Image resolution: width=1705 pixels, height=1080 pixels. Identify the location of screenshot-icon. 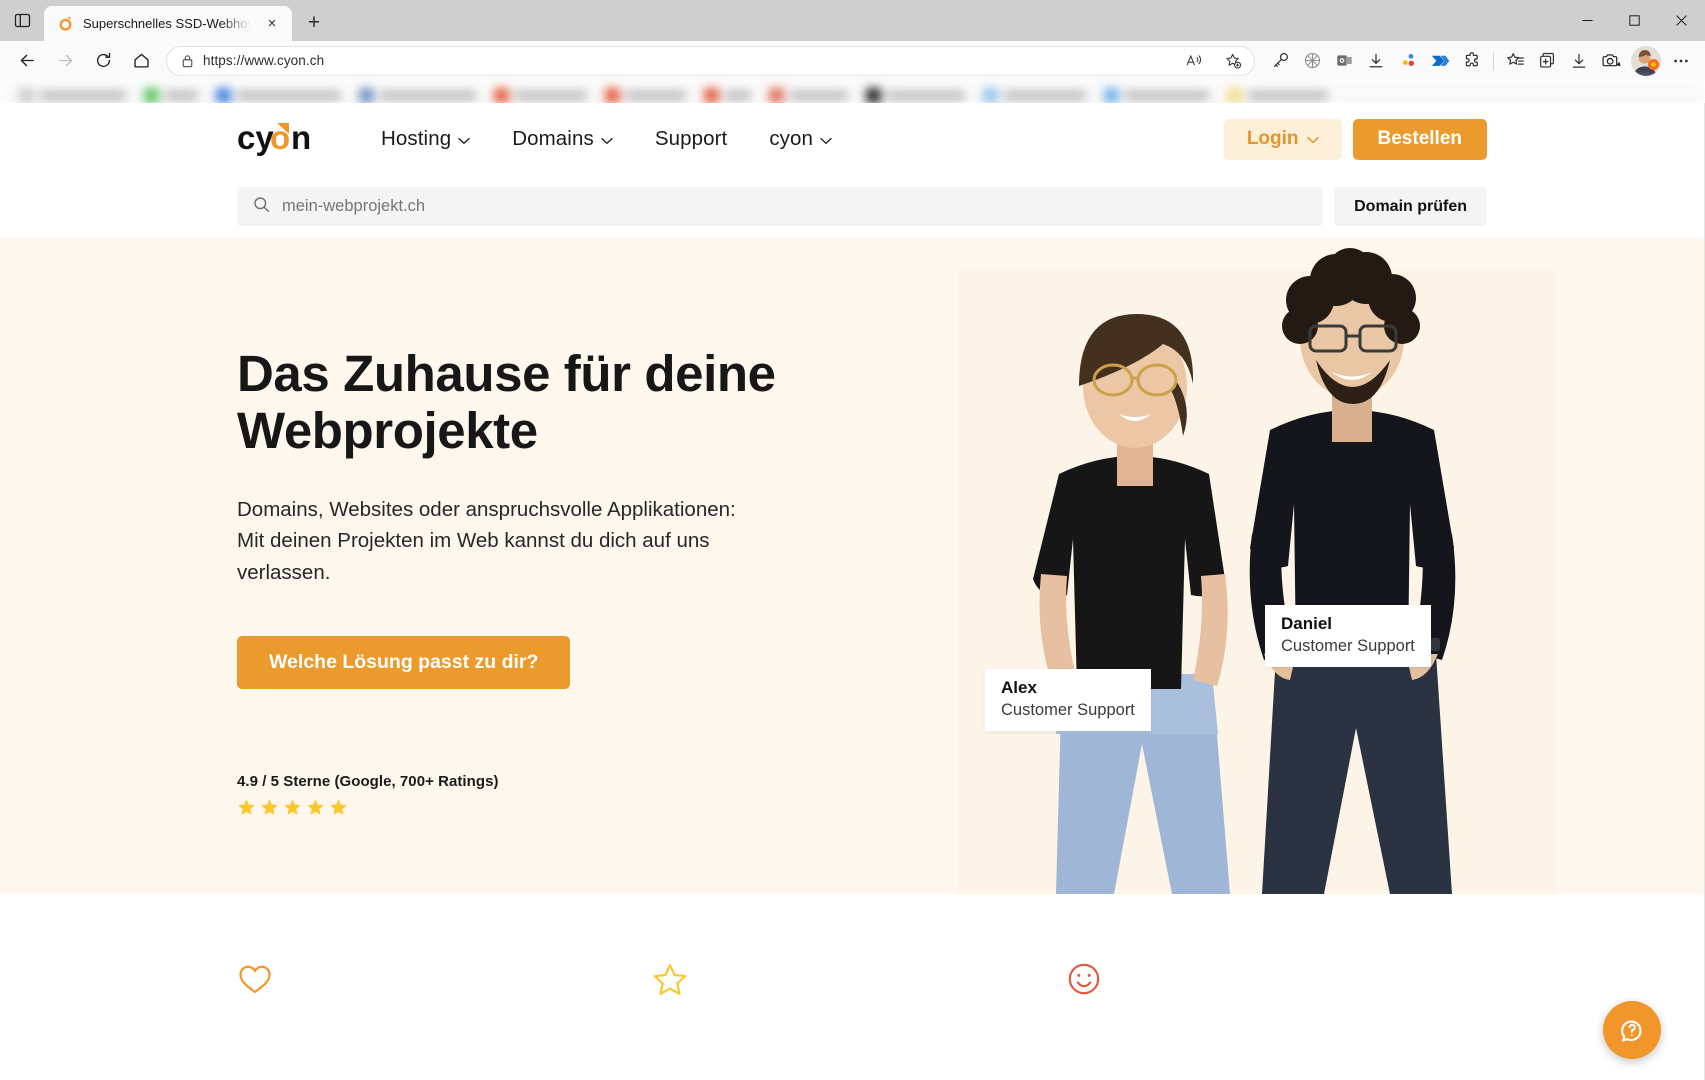
(1611, 61).